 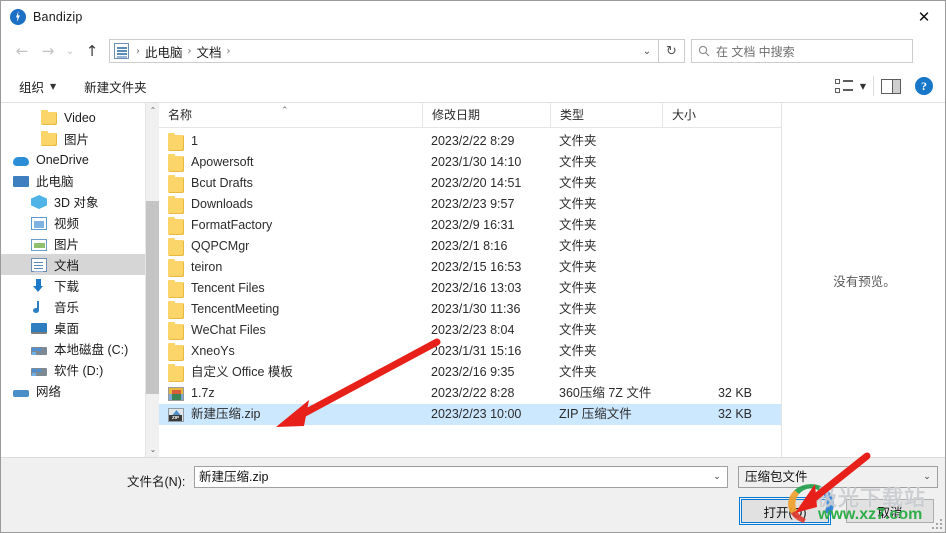 I want to click on document-icon, so click(x=39, y=265).